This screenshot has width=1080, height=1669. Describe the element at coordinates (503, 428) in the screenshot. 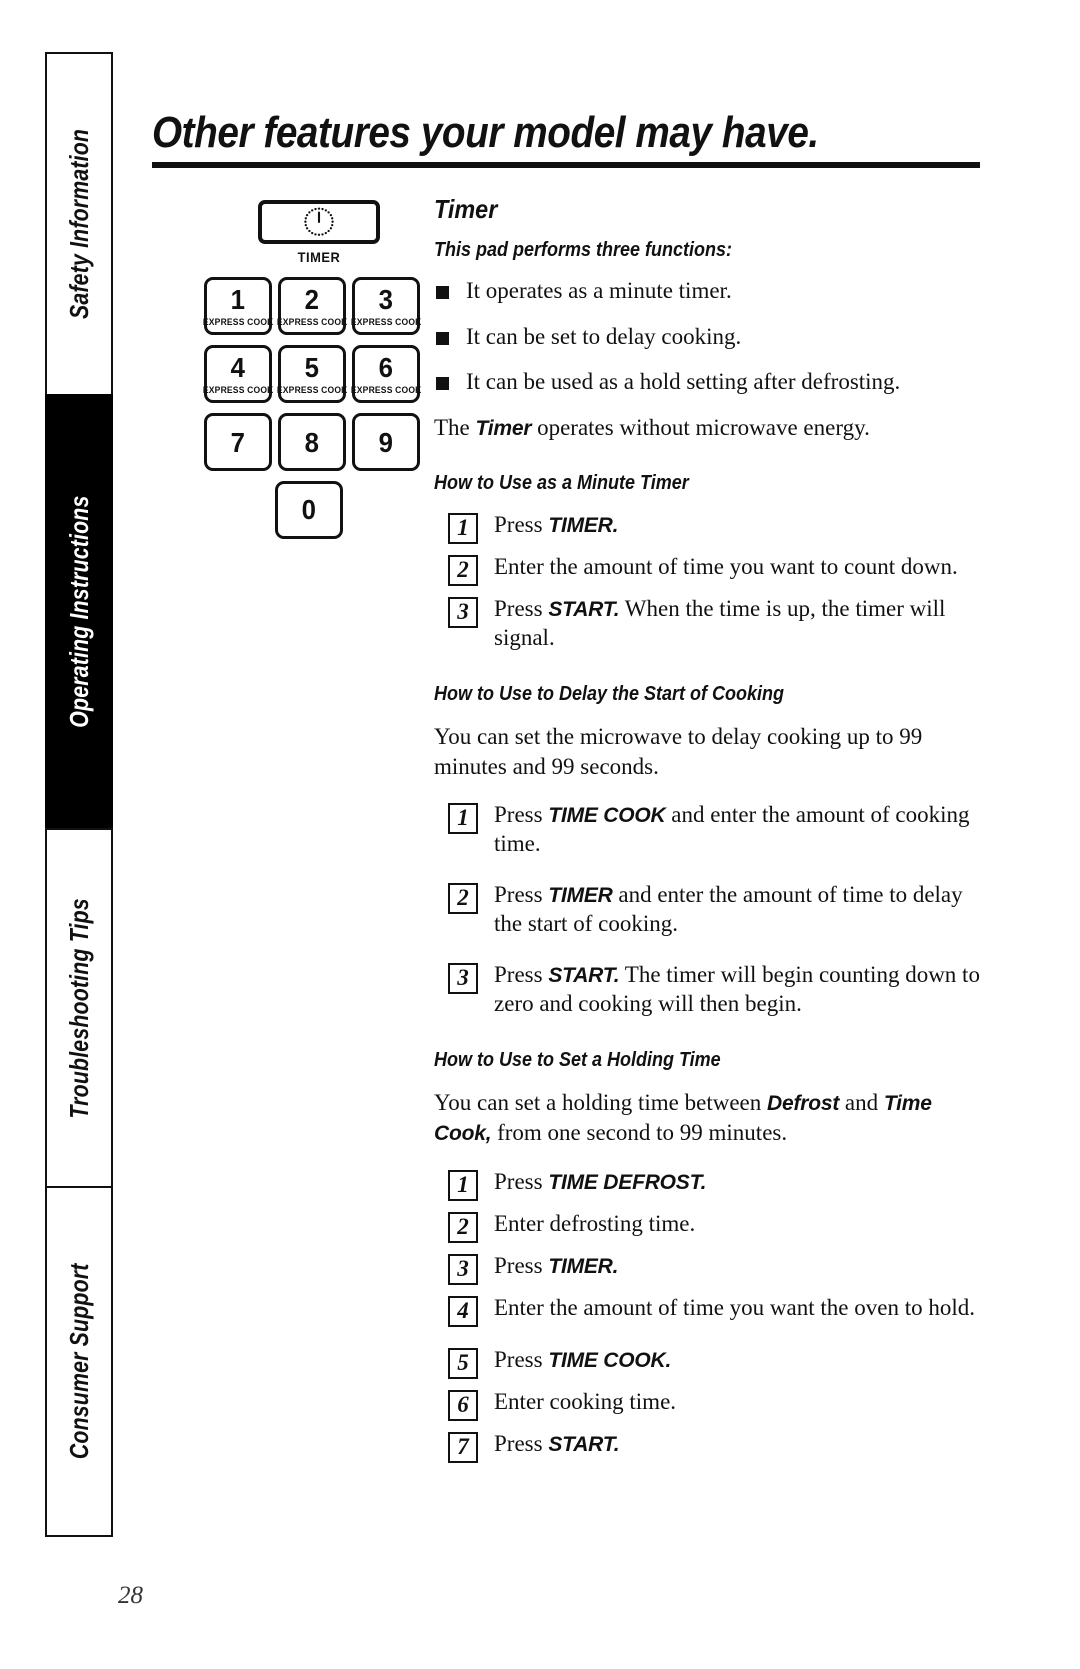

I see `note-keyword: Timer` at that location.